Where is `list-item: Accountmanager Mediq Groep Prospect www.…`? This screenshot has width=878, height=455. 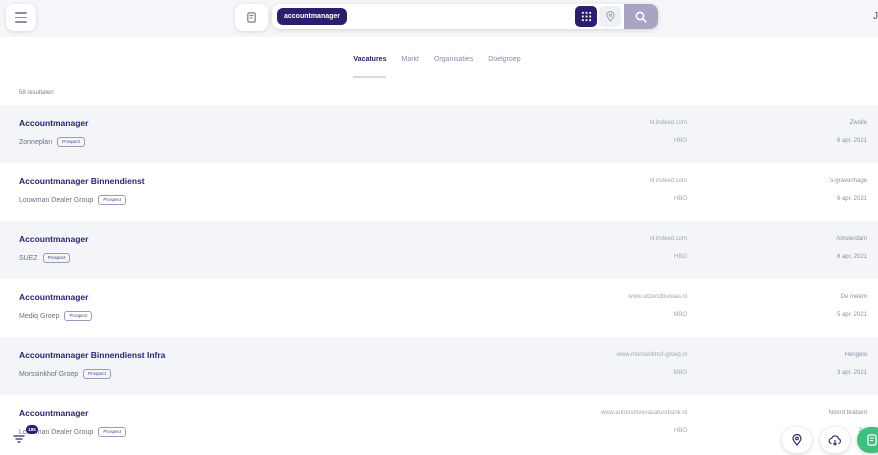 list-item: Accountmanager Mediq Groep Prospect www.… is located at coordinates (439, 308).